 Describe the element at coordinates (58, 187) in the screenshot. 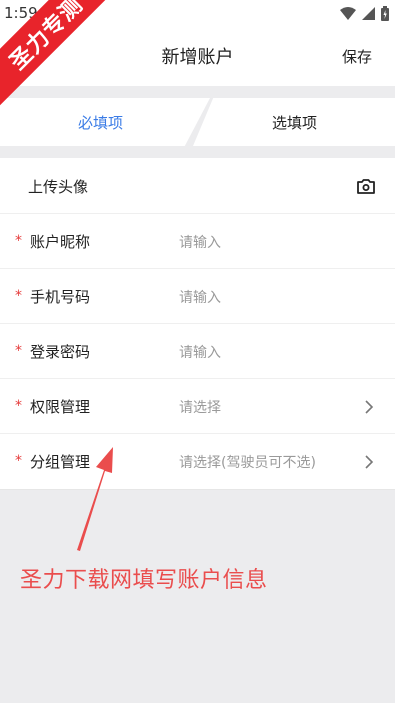

I see `upload-avatar-label: 上传头像` at that location.